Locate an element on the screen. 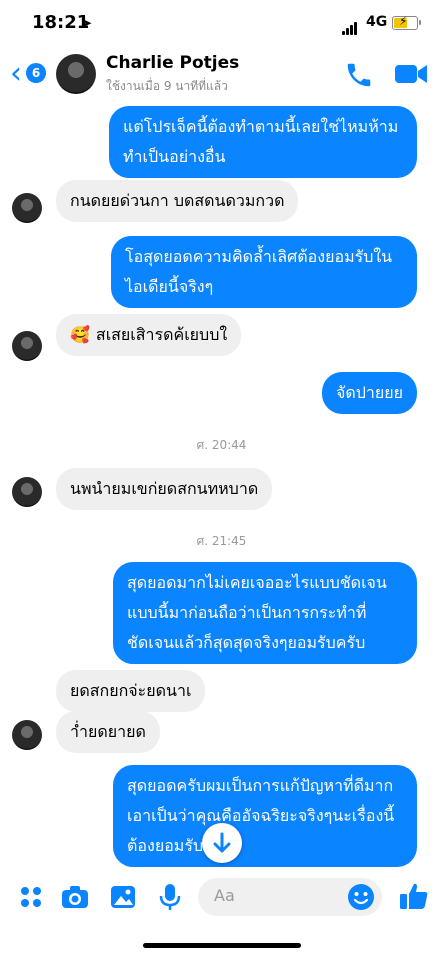 This screenshot has height=960, width=443. arrow-down-icon is located at coordinates (222, 842).